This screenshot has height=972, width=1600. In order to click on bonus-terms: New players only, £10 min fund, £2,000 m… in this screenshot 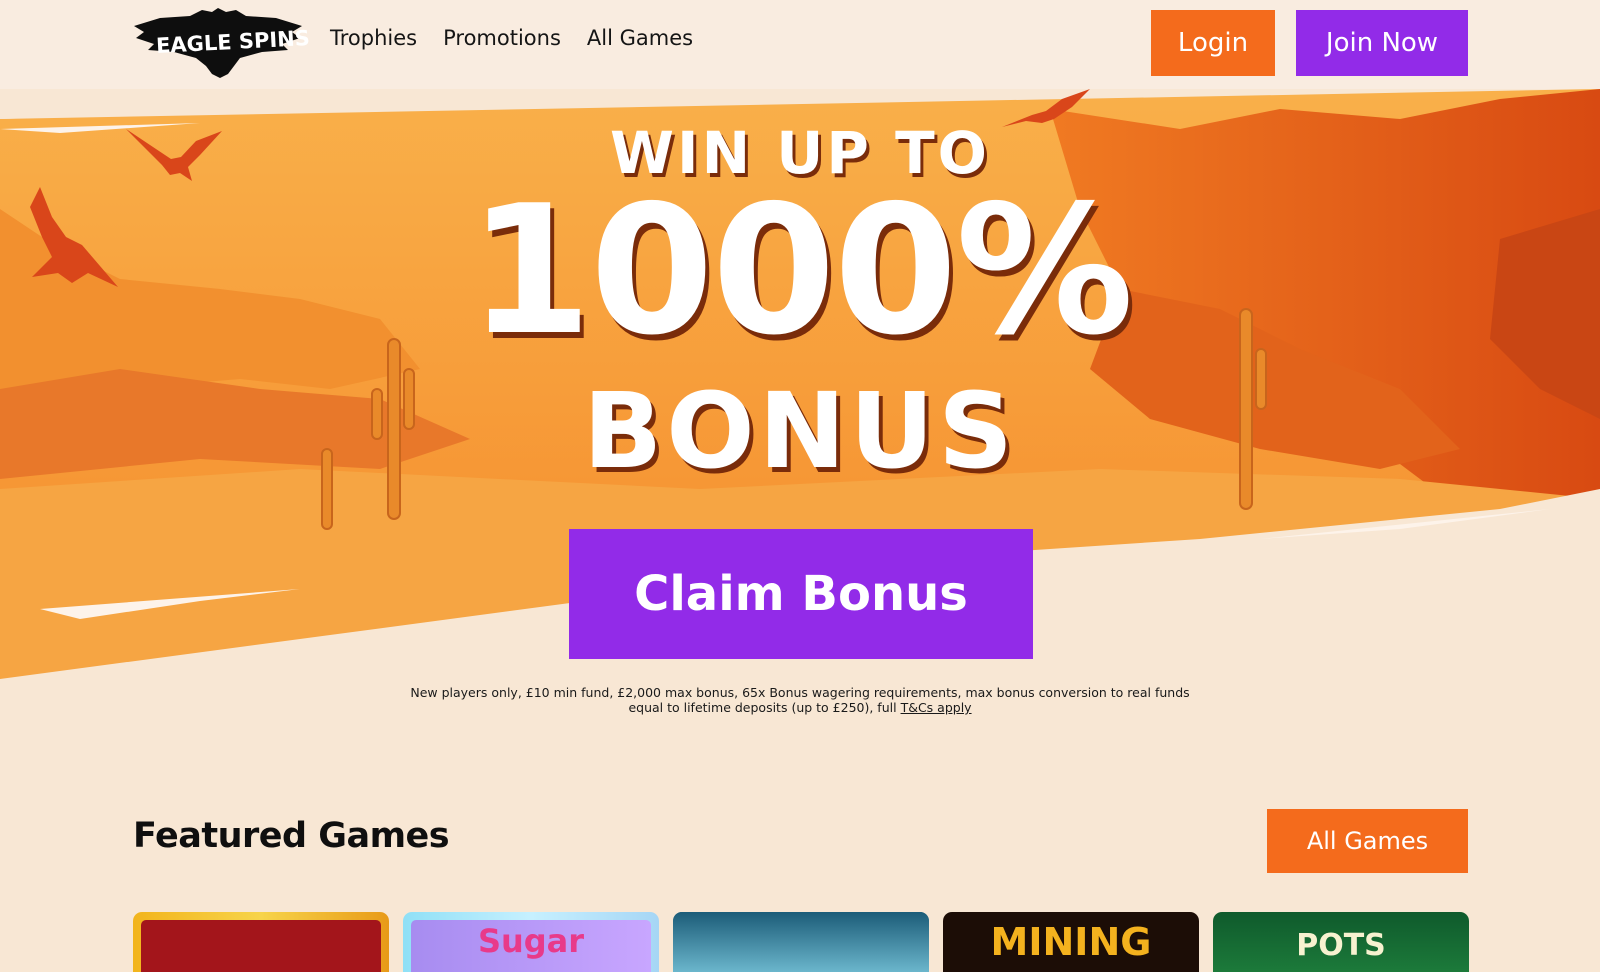, I will do `click(800, 700)`.